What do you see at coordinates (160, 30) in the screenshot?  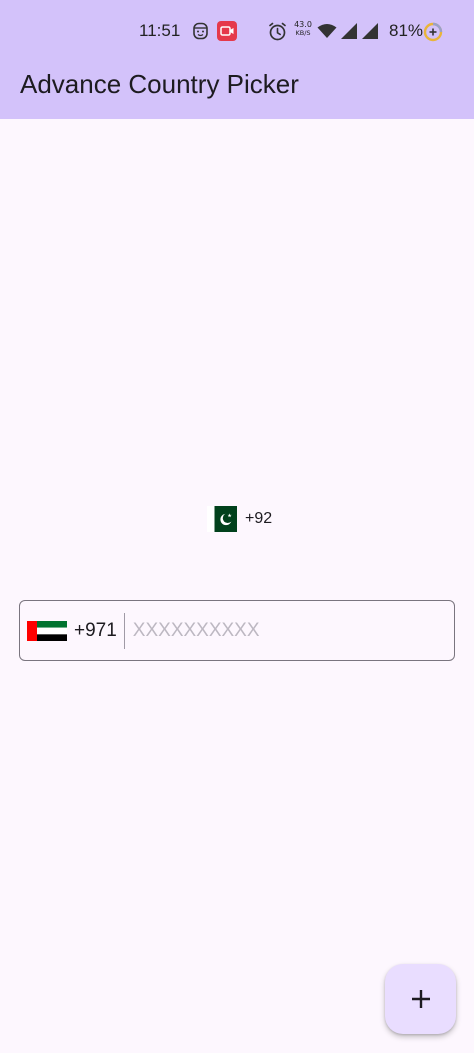 I see `status-time: 11:51` at bounding box center [160, 30].